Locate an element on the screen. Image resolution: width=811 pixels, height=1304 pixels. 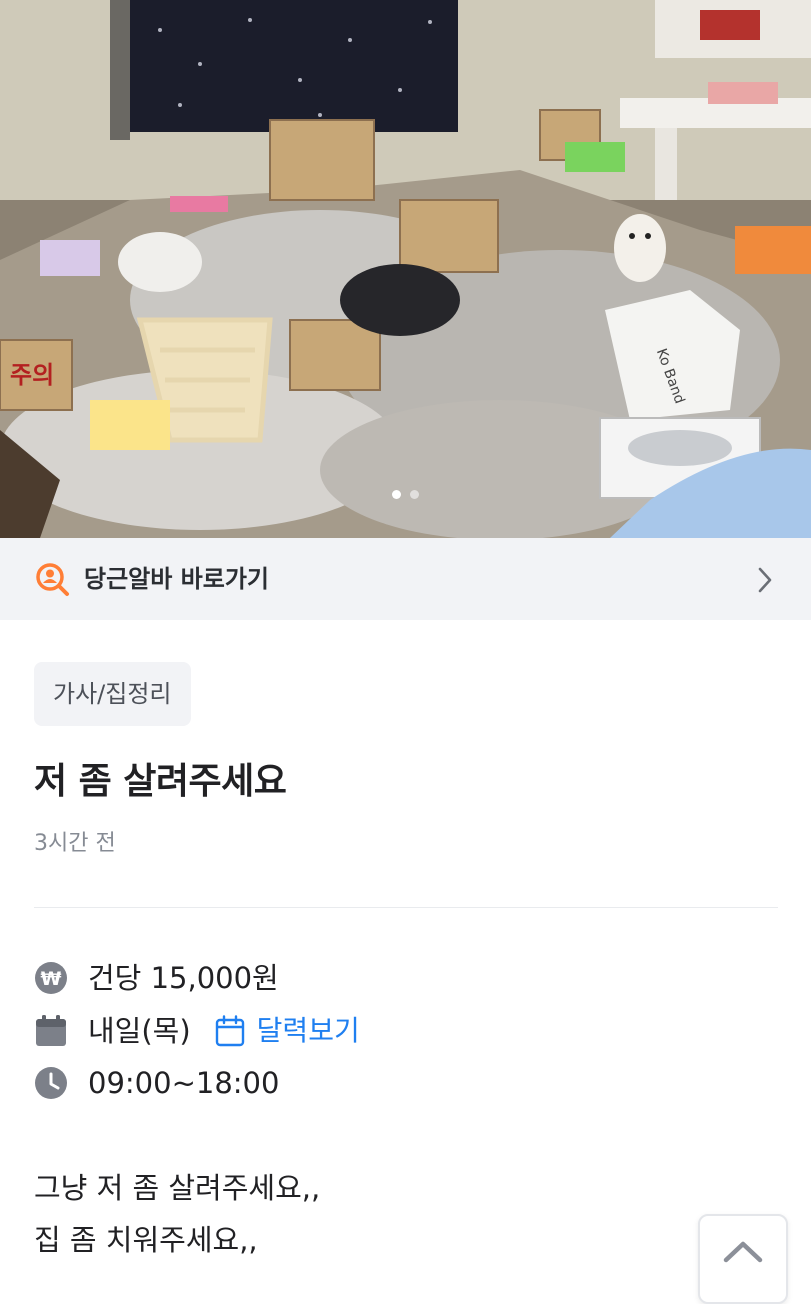
description-line: 집 좀 치워주세요,, is located at coordinates (146, 1240).